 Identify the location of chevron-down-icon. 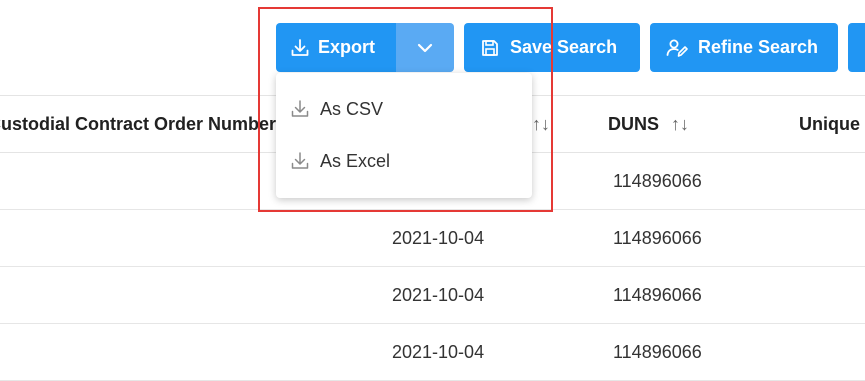
(425, 47).